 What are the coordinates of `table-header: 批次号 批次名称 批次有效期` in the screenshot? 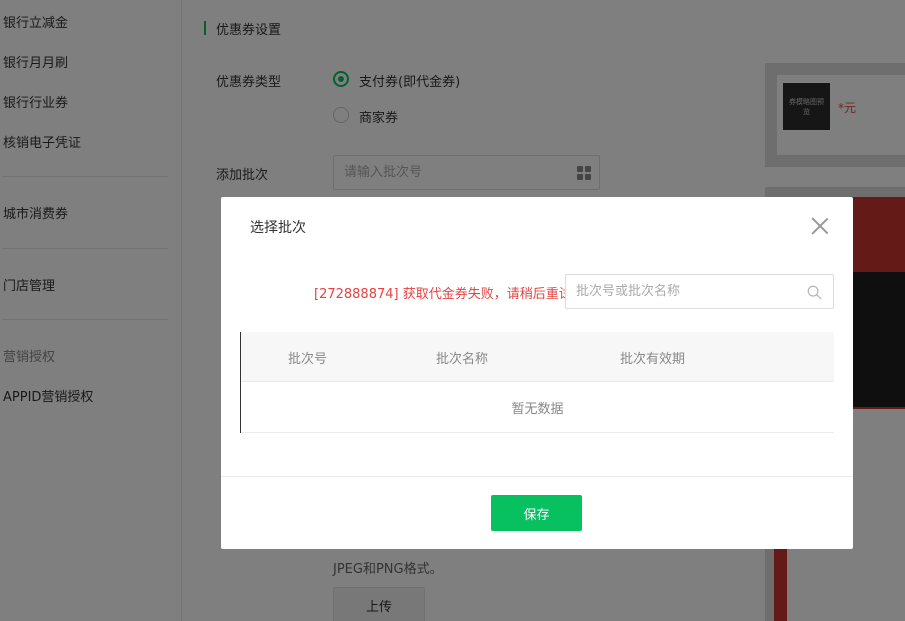 It's located at (537, 357).